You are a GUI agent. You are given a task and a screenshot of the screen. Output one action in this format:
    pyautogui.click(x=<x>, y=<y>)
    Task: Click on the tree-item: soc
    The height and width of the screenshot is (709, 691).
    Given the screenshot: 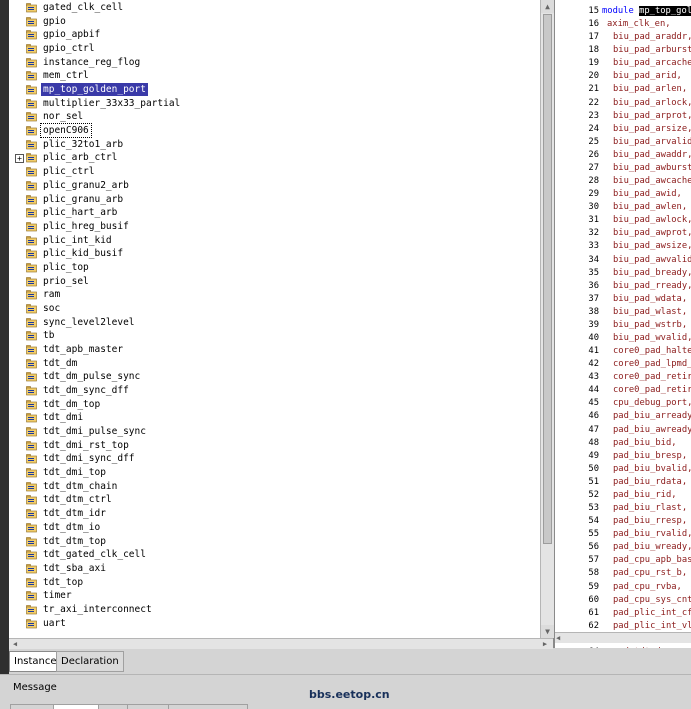 What is the action you would take?
    pyautogui.click(x=269, y=308)
    